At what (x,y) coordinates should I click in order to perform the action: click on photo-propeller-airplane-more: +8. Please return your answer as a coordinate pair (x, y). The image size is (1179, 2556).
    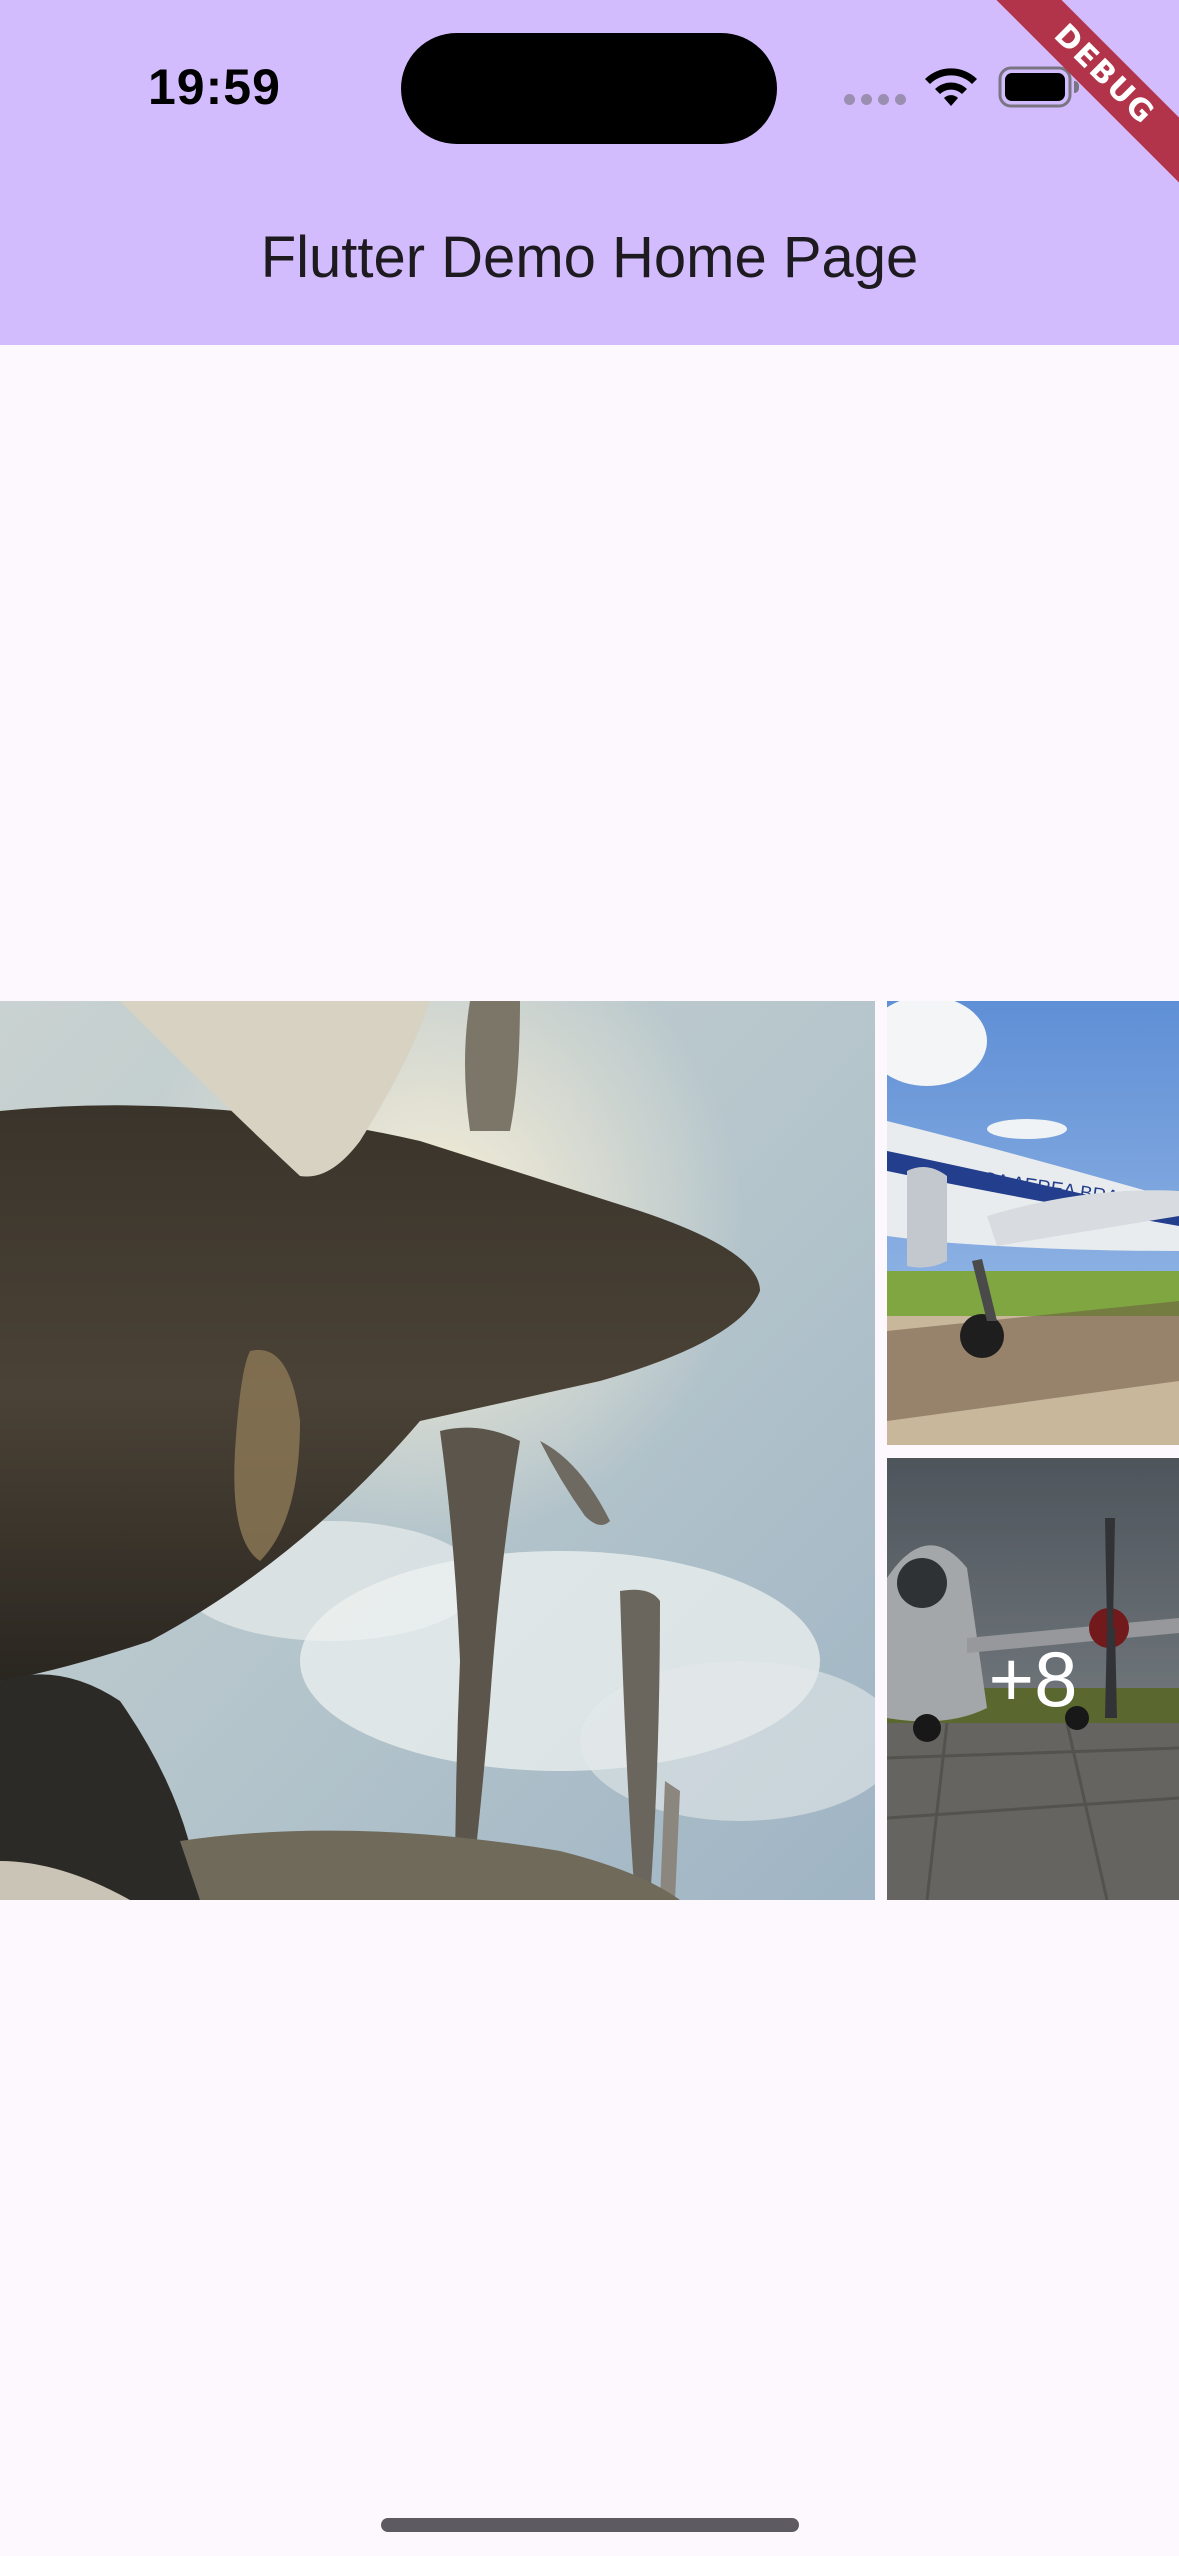
    Looking at the image, I should click on (1033, 1679).